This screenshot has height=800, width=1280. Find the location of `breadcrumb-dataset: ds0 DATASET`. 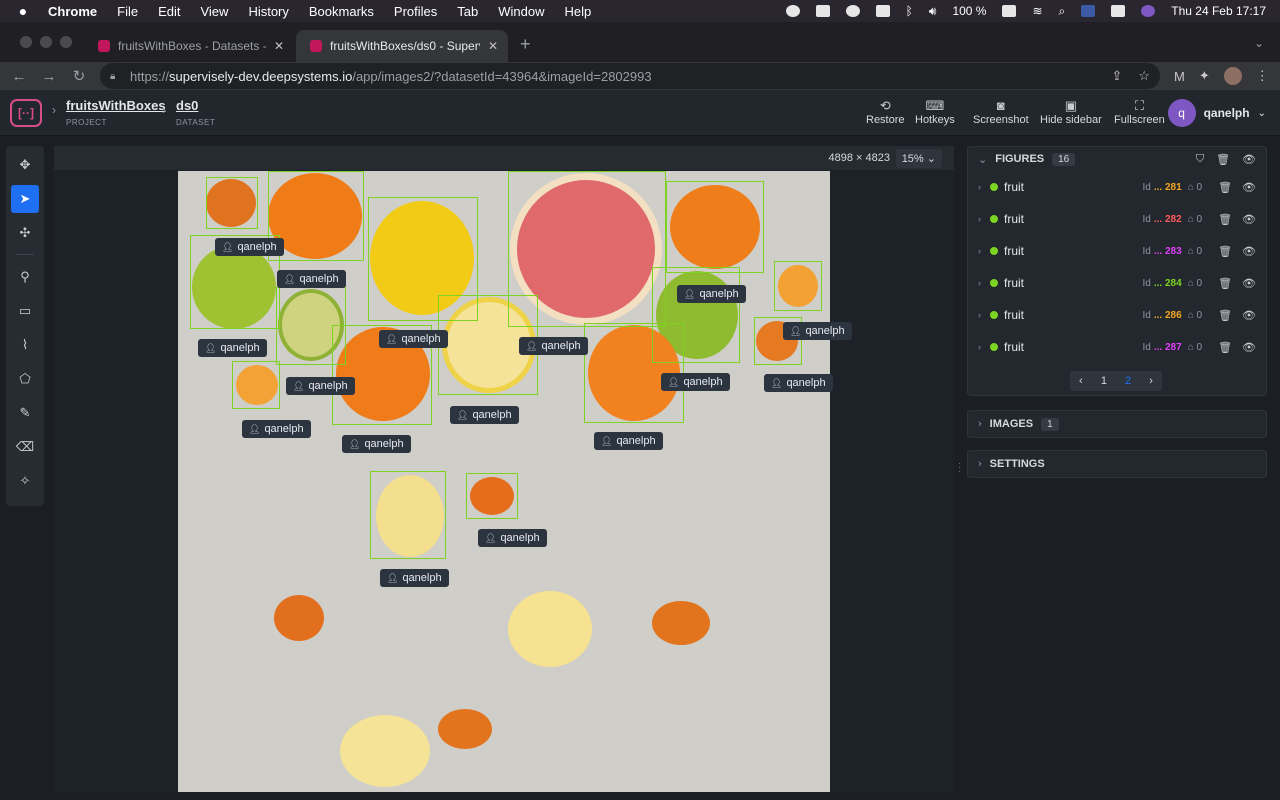

breadcrumb-dataset: ds0 DATASET is located at coordinates (195, 112).